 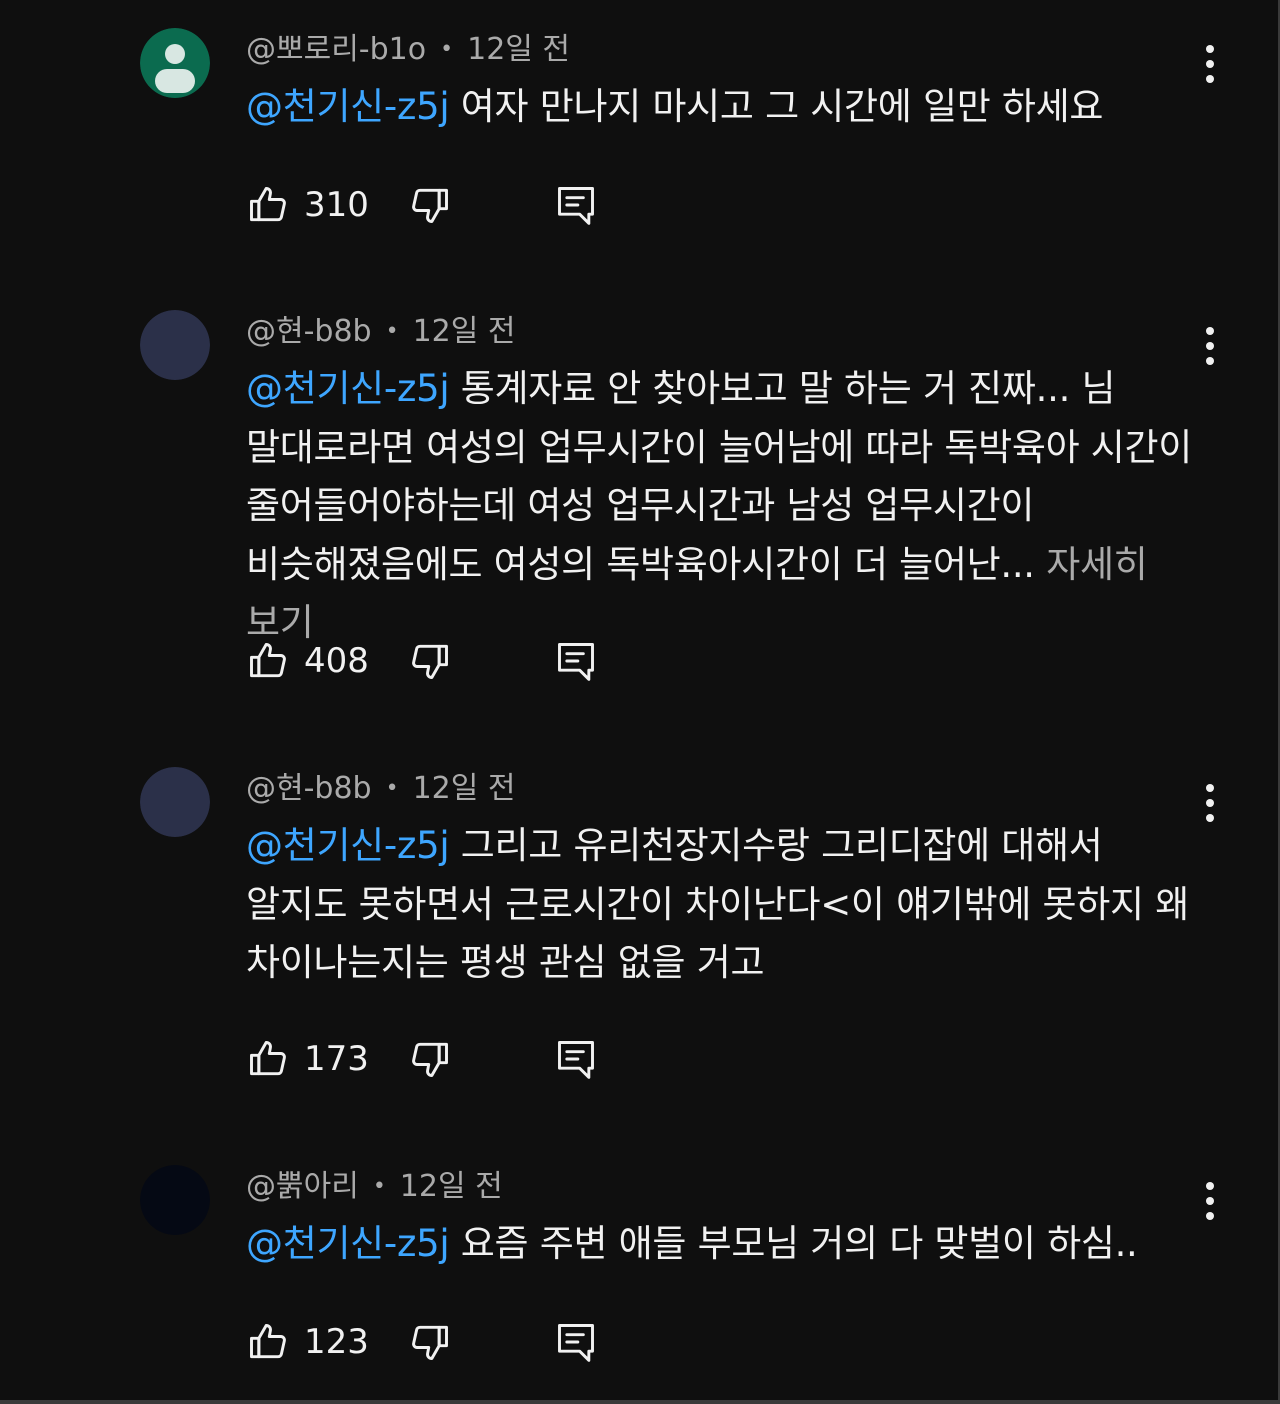 I want to click on comment-meta: @뽀로리-b1o • 12일 전, so click(x=408, y=50).